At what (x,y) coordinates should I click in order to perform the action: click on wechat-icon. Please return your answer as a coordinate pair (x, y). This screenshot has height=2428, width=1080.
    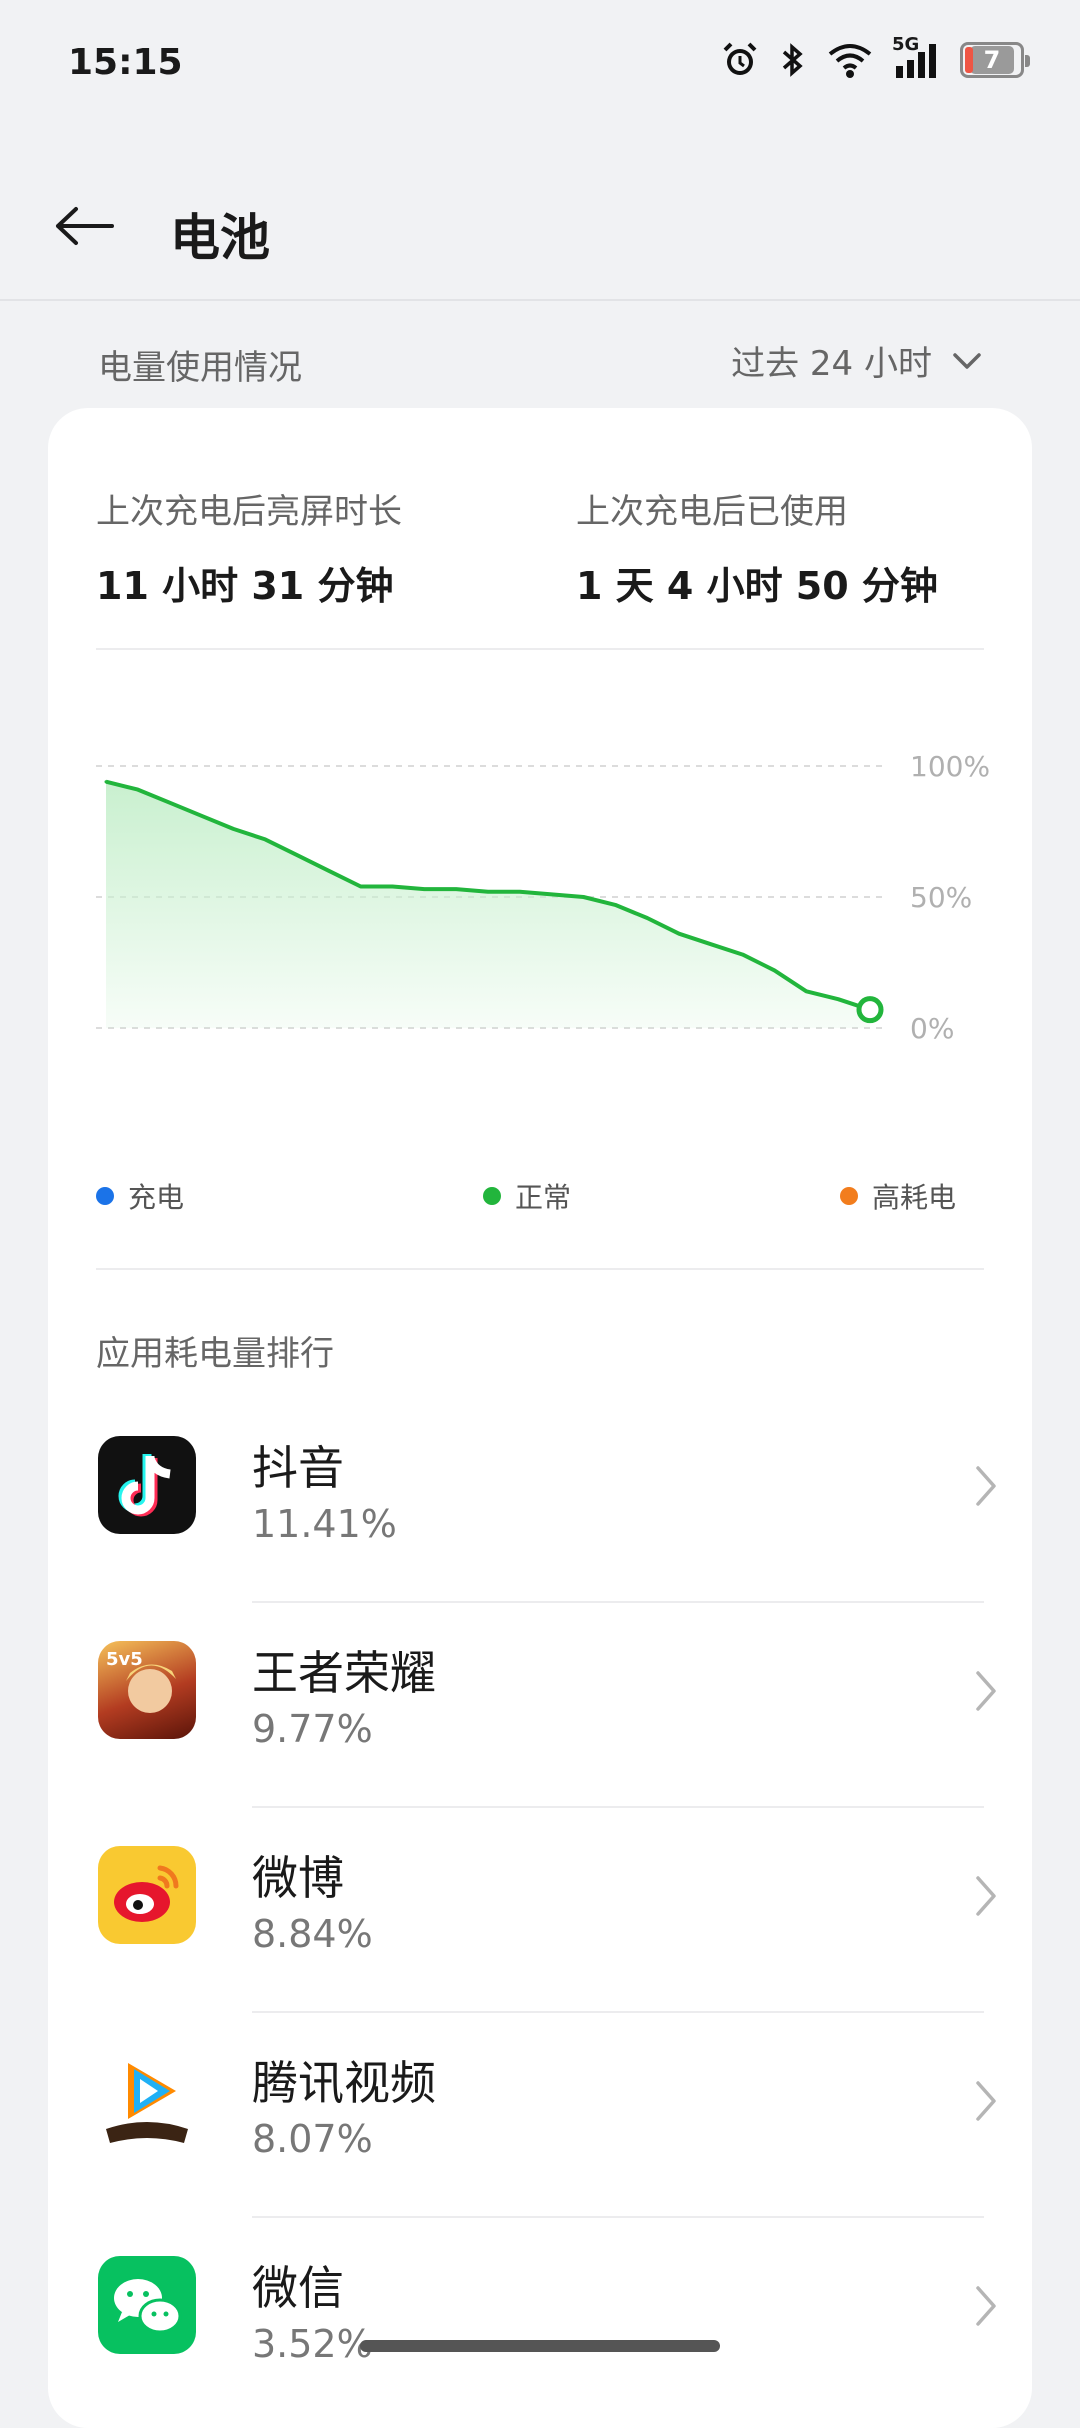
    Looking at the image, I should click on (147, 2305).